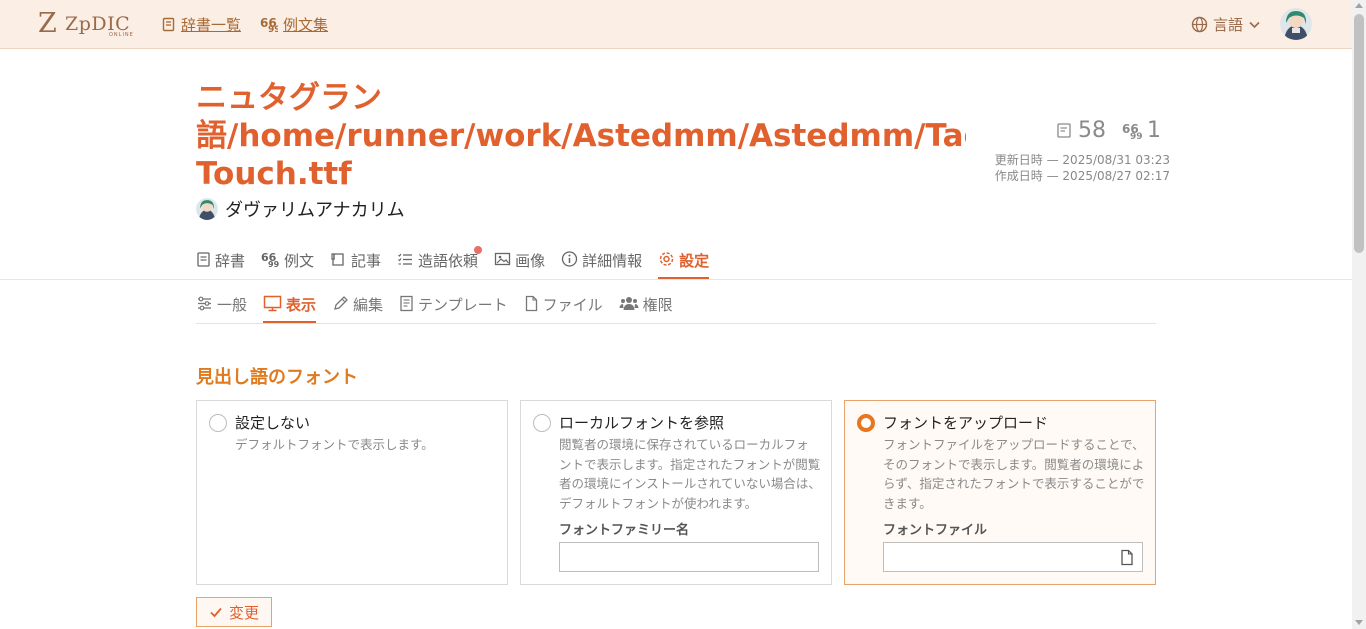  Describe the element at coordinates (935, 530) in the screenshot. I see `font-file-label: フォントファイル` at that location.